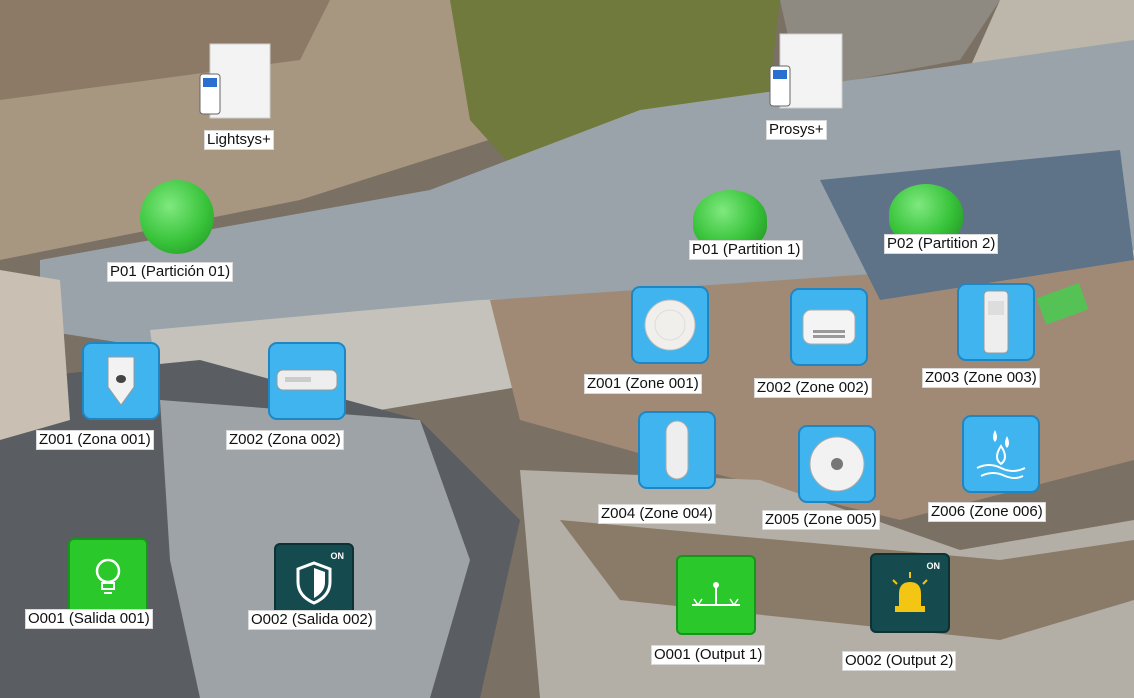 The height and width of the screenshot is (698, 1134). What do you see at coordinates (177, 217) in the screenshot?
I see `partition-status-indicator` at bounding box center [177, 217].